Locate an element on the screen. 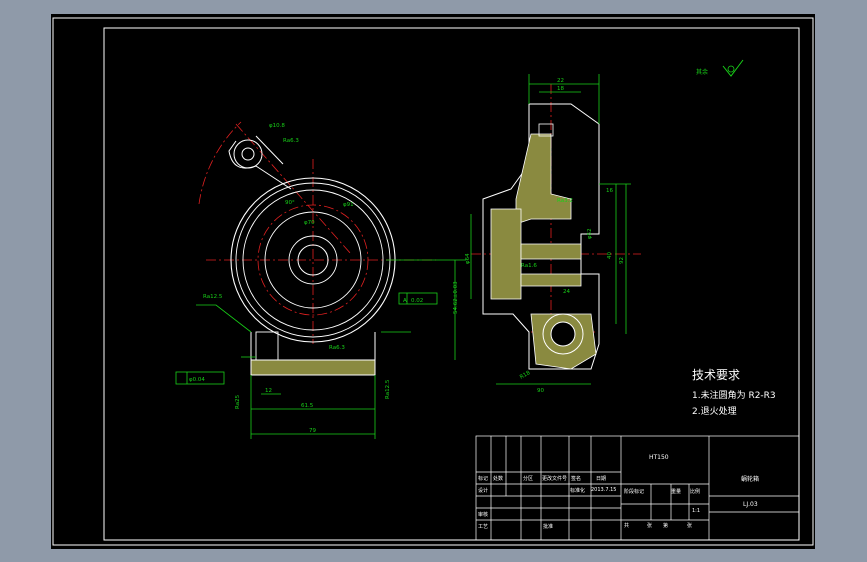 Image resolution: width=867 pixels, height=562 pixels. label-ra32: Ra3.2 is located at coordinates (565, 201).